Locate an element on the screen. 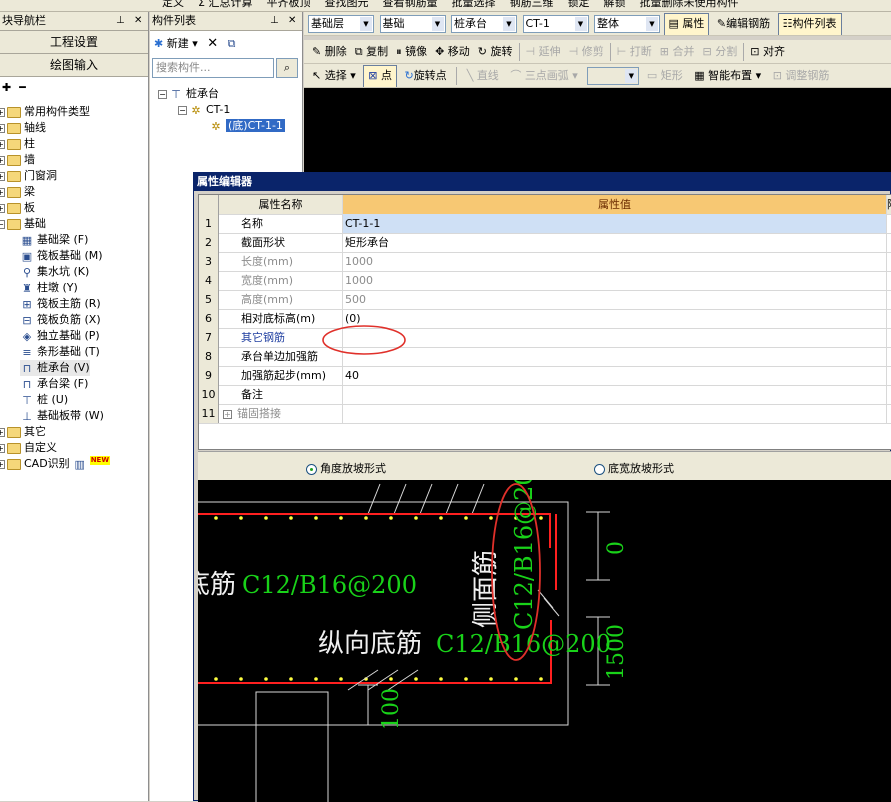 The height and width of the screenshot is (802, 891). top-toolbar-item: 定义 is located at coordinates (173, 4).